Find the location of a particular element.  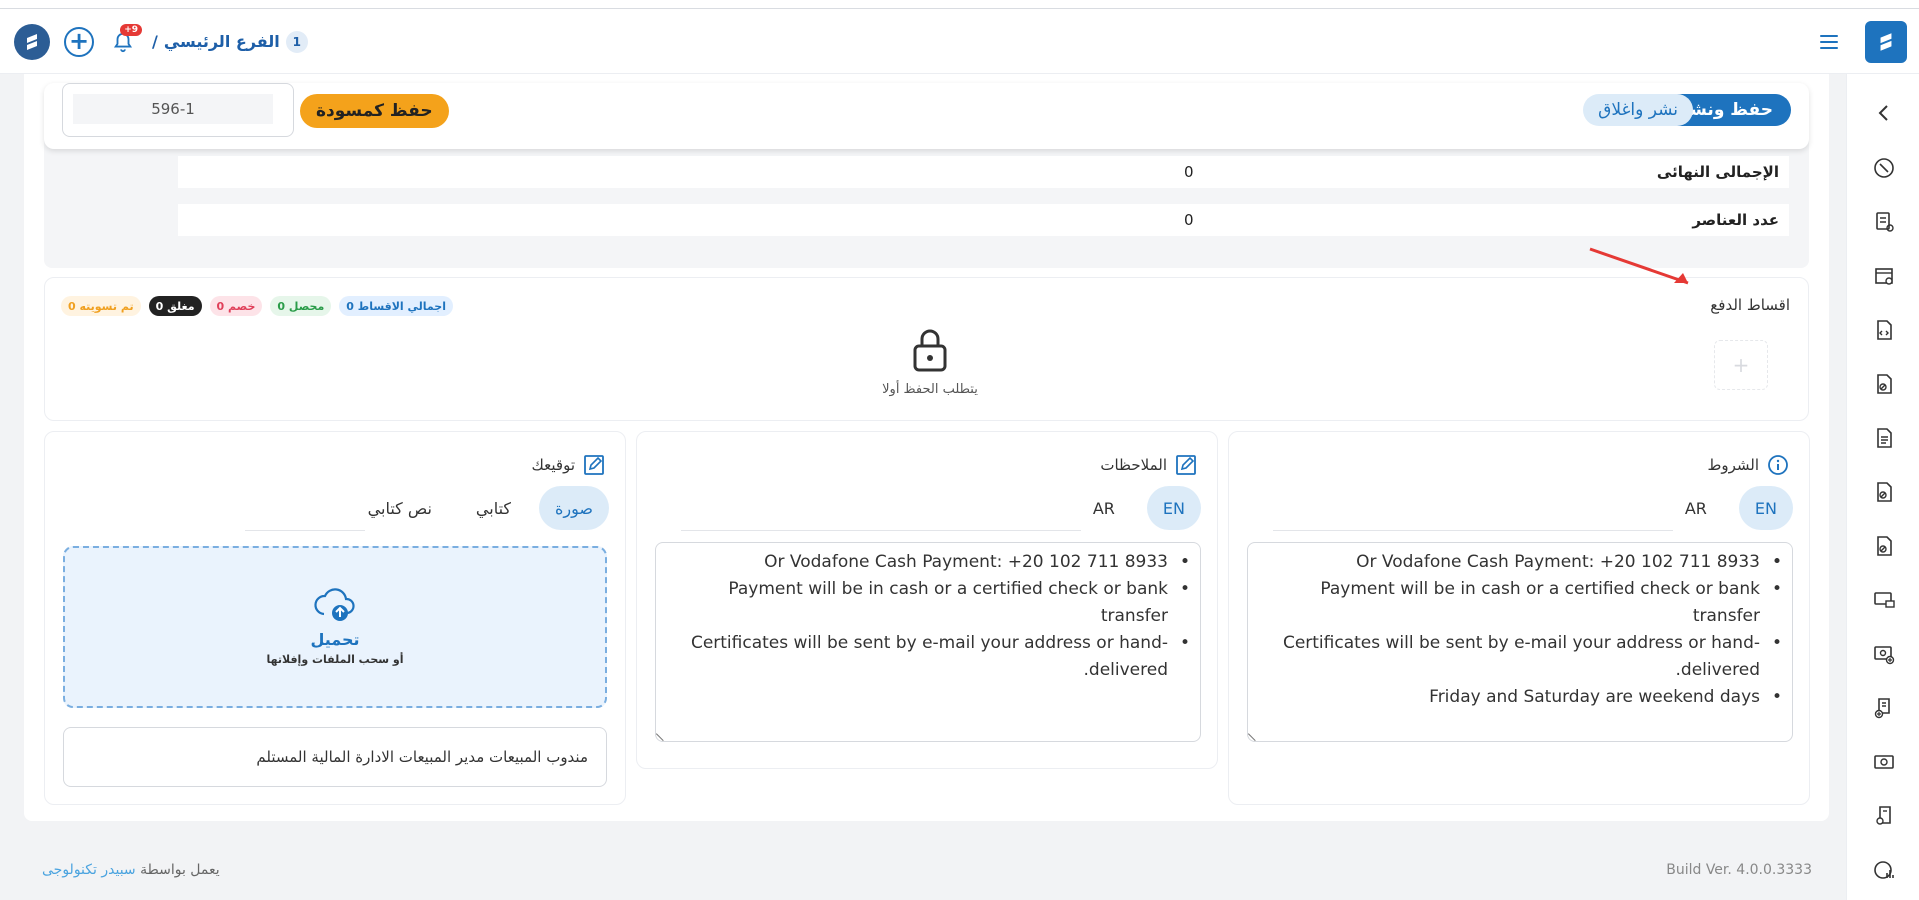

upload-dropzone: تحميل أو سحب الملفات وإفلاتها is located at coordinates (335, 627).